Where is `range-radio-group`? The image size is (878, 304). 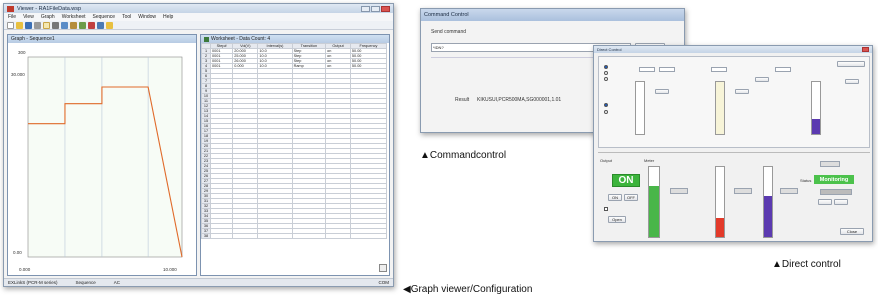 range-radio-group is located at coordinates (616, 111).